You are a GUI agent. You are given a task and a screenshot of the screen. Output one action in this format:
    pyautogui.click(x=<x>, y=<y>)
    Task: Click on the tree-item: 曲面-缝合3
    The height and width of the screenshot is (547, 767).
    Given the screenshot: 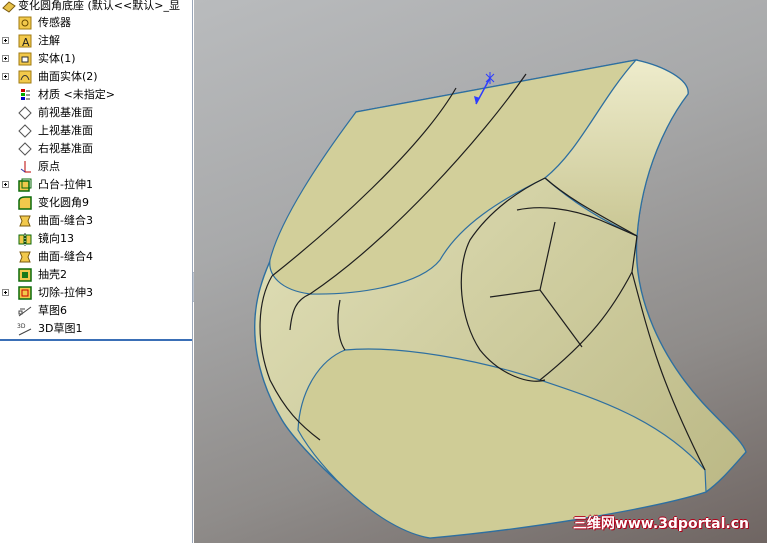 What is the action you would take?
    pyautogui.click(x=96, y=221)
    